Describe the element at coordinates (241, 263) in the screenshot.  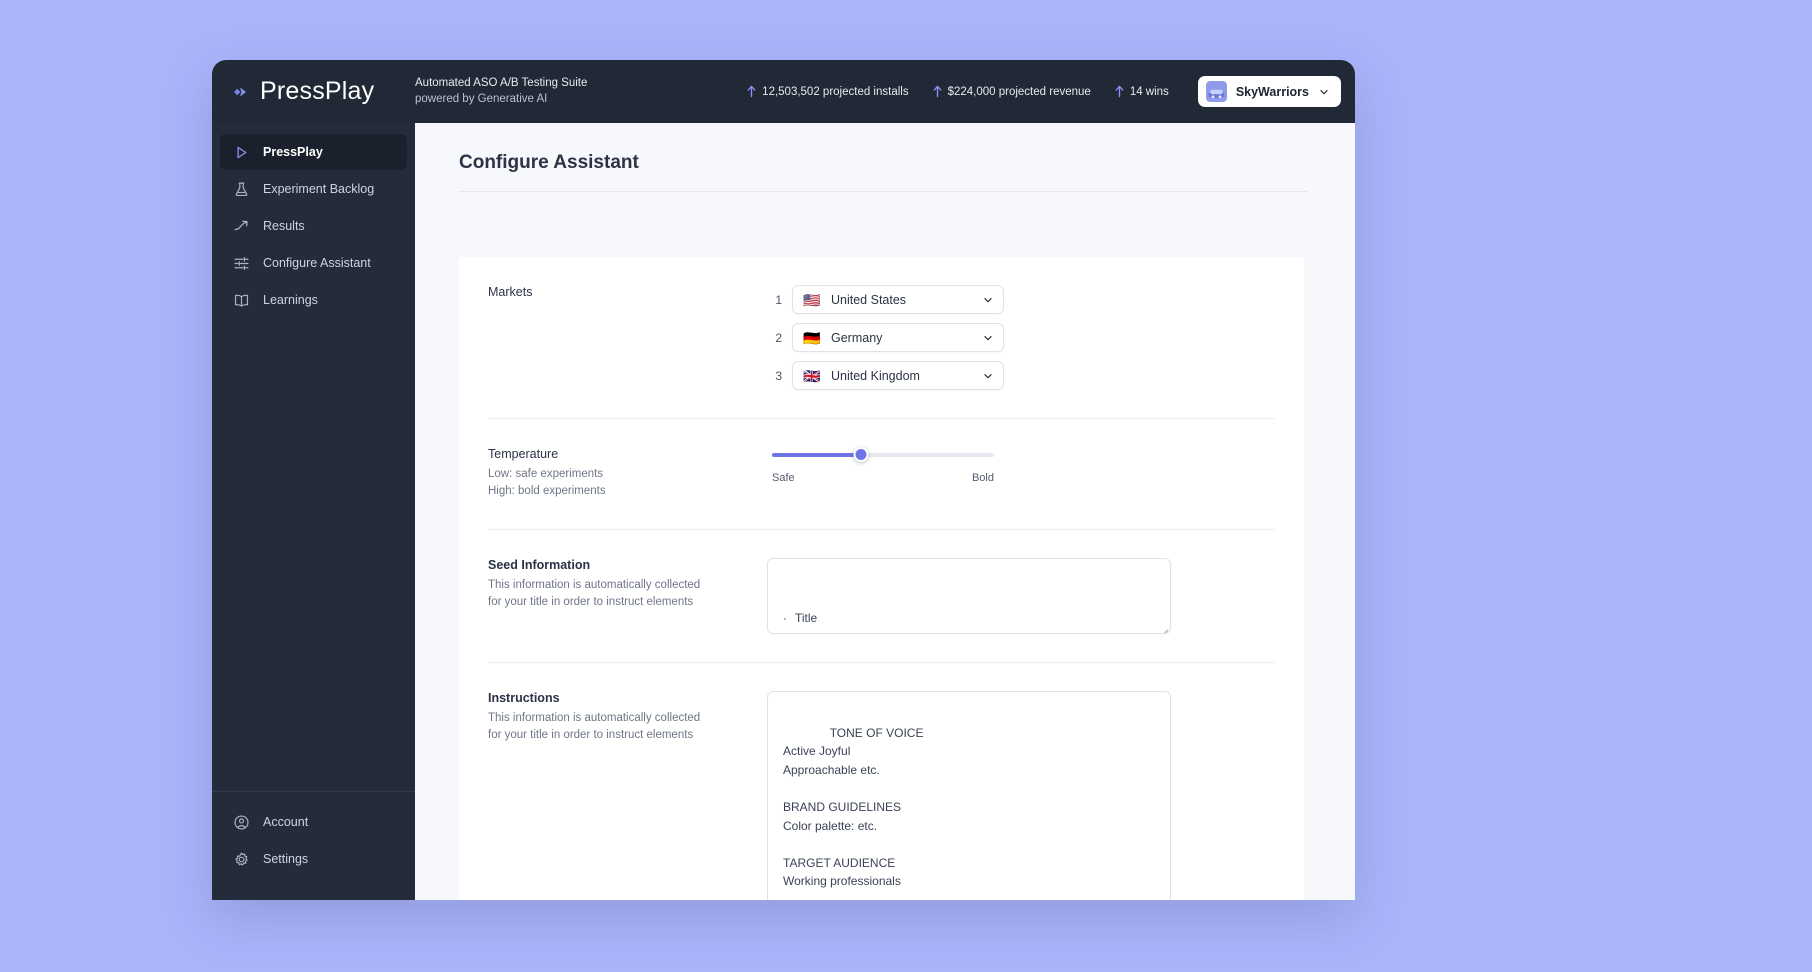
I see `sliders-icon` at that location.